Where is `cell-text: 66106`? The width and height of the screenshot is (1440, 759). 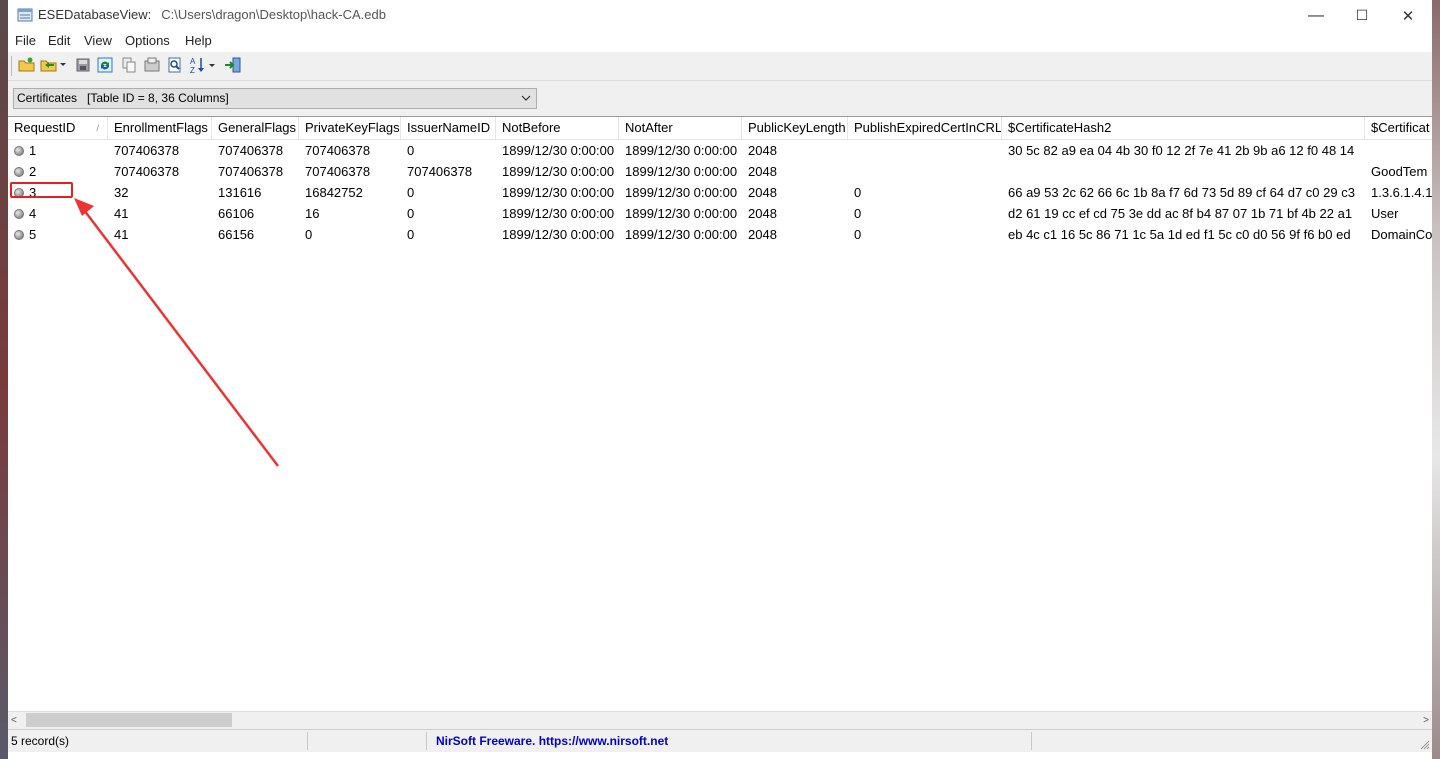
cell-text: 66106 is located at coordinates (236, 213).